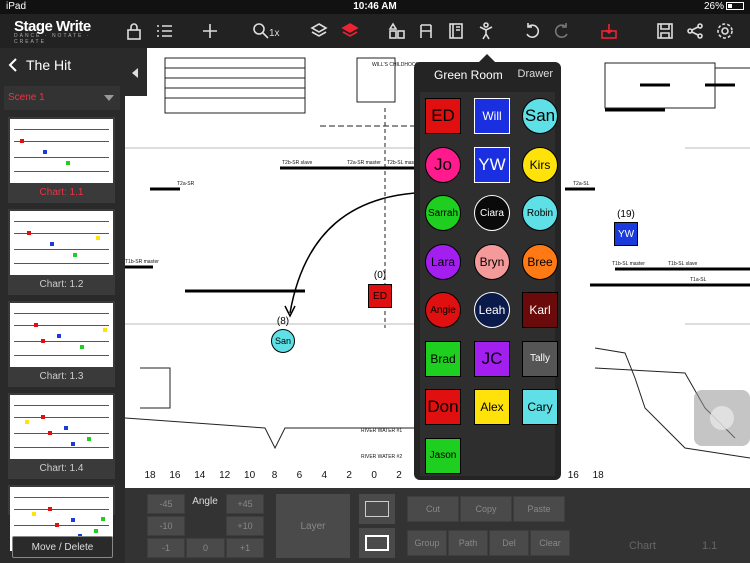 The image size is (750, 563). Describe the element at coordinates (486, 509) in the screenshot. I see `copy-button: Copy` at that location.